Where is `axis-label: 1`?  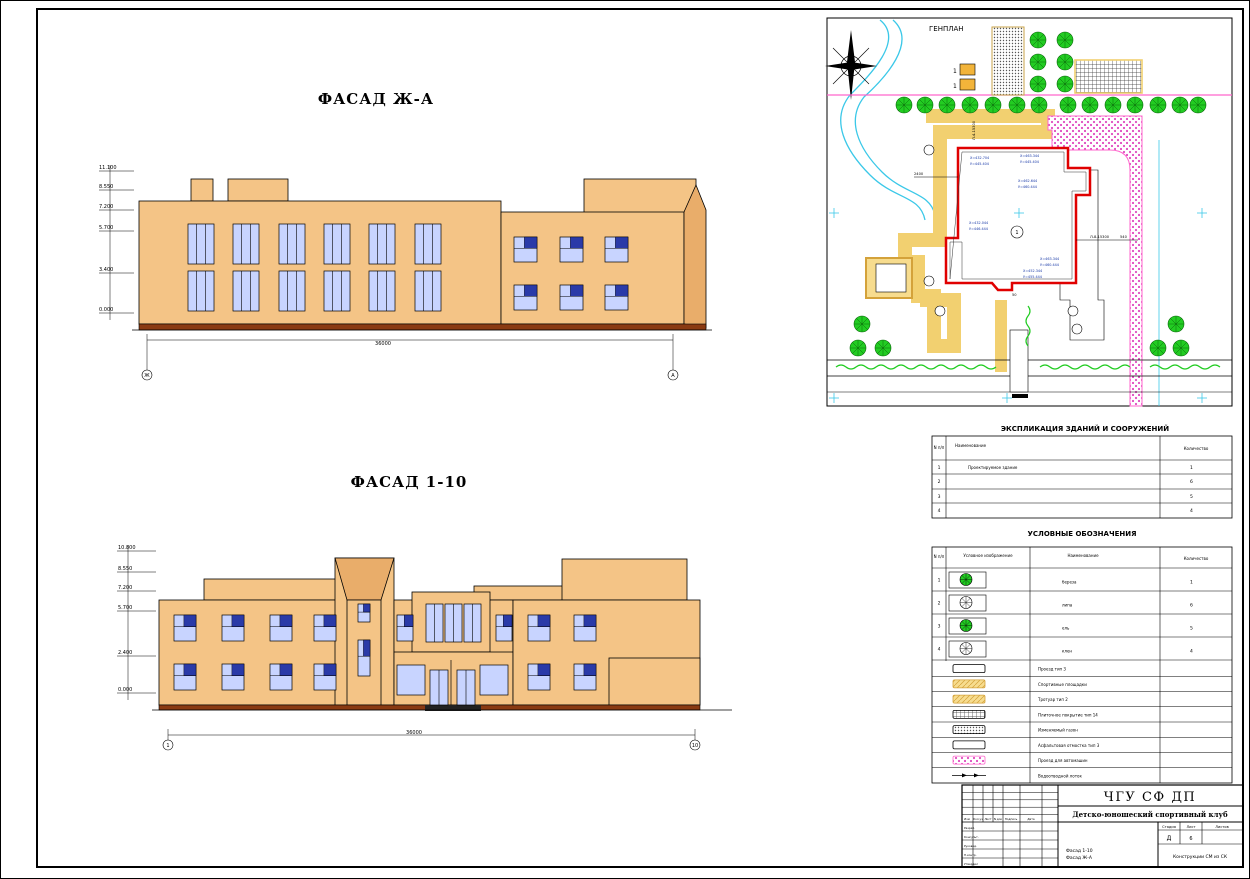 axis-label: 1 is located at coordinates (167, 746).